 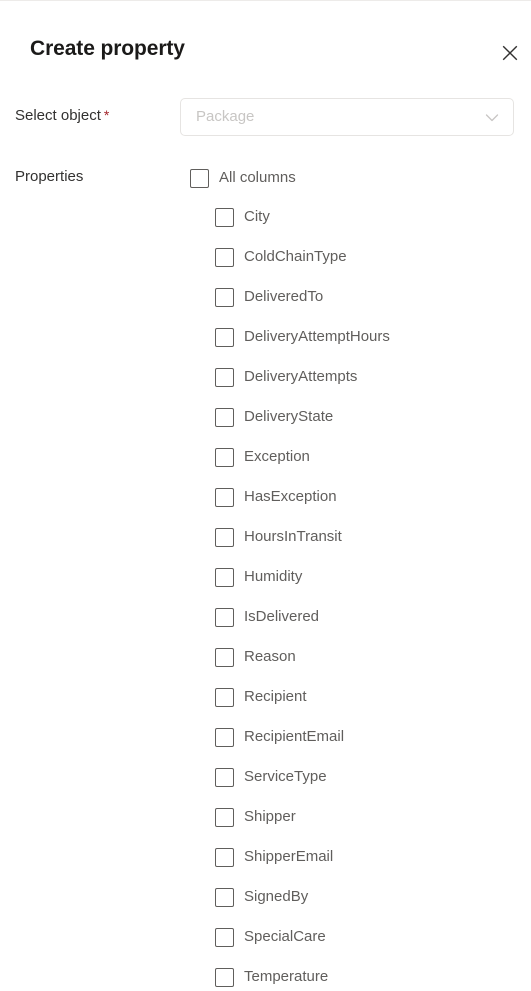 I want to click on property-checkbox-row: Shipper, so click(x=373, y=827).